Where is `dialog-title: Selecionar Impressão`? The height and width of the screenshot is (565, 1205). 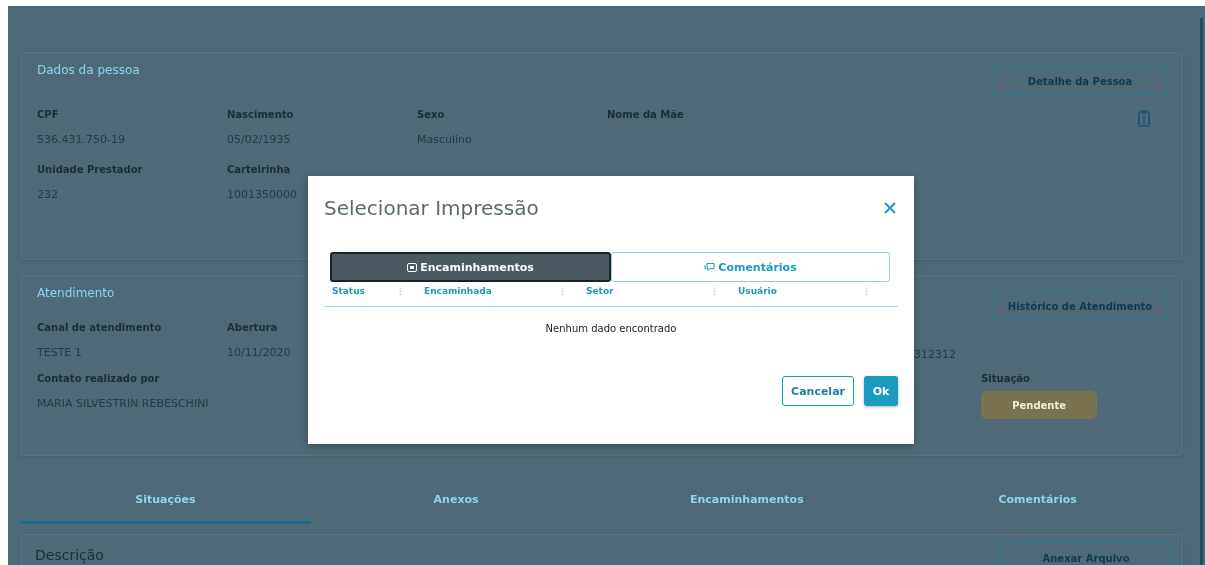 dialog-title: Selecionar Impressão is located at coordinates (431, 208).